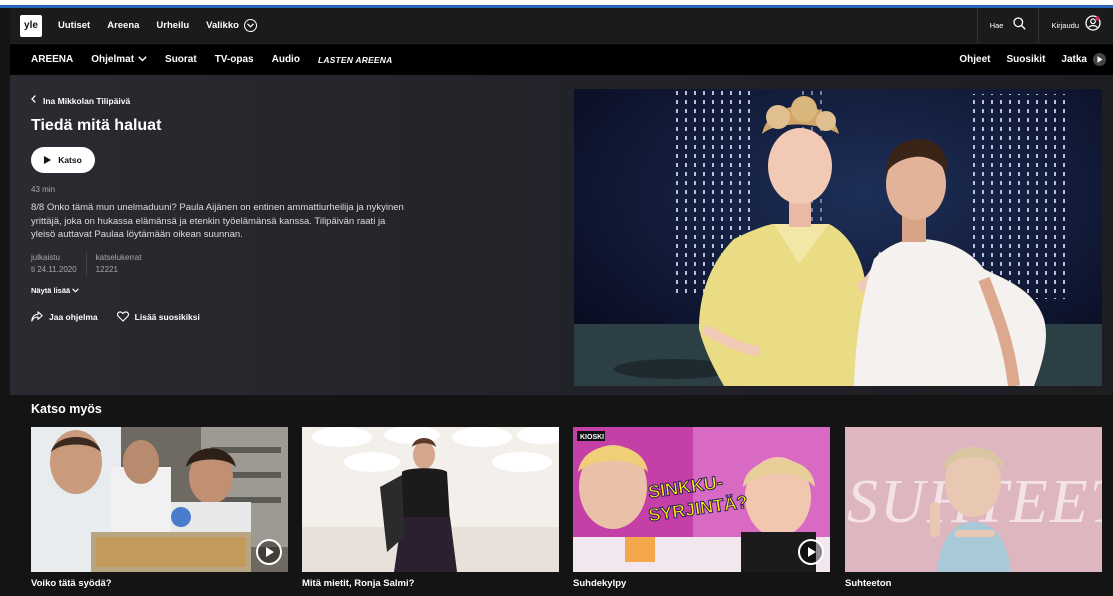  What do you see at coordinates (66, 409) in the screenshot?
I see `see-also-title: Katso myös` at bounding box center [66, 409].